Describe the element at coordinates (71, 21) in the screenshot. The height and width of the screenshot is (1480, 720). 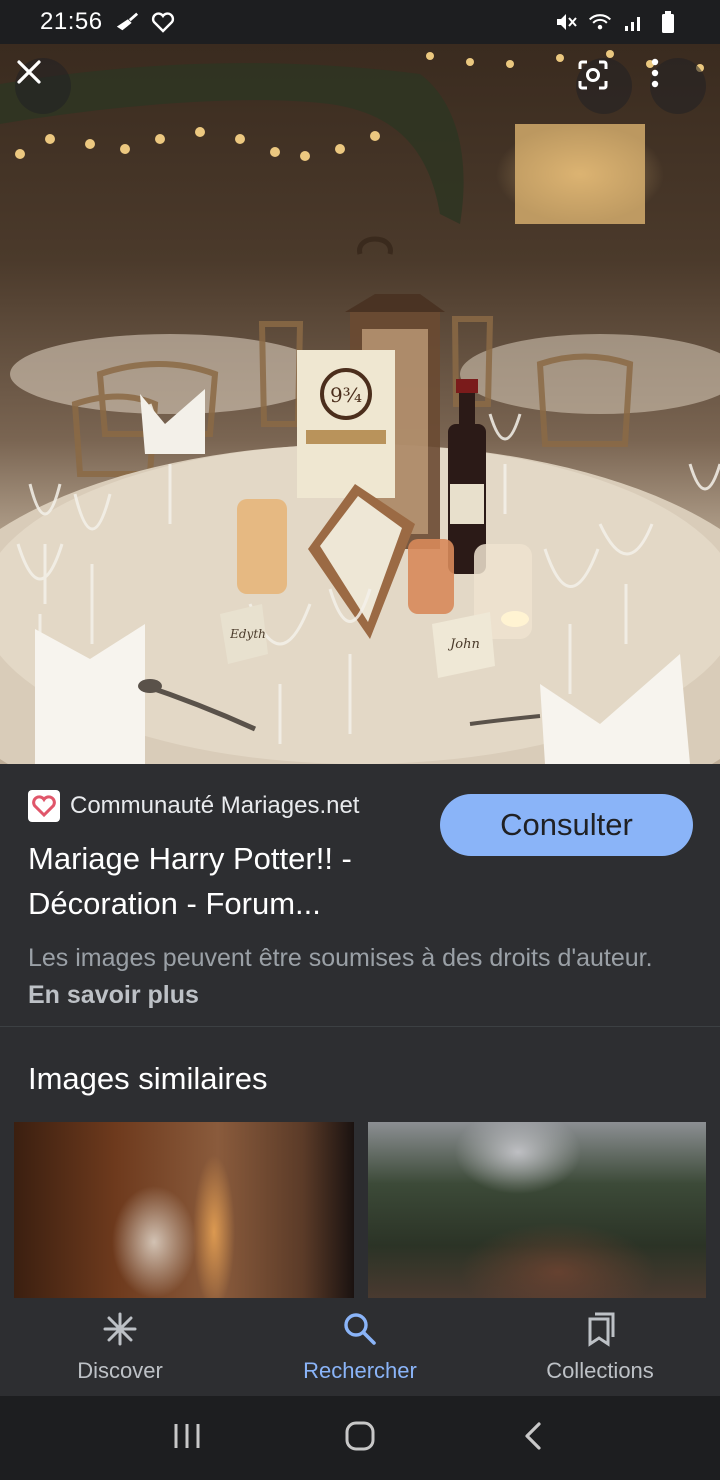
I see `status-time: 21:56` at that location.